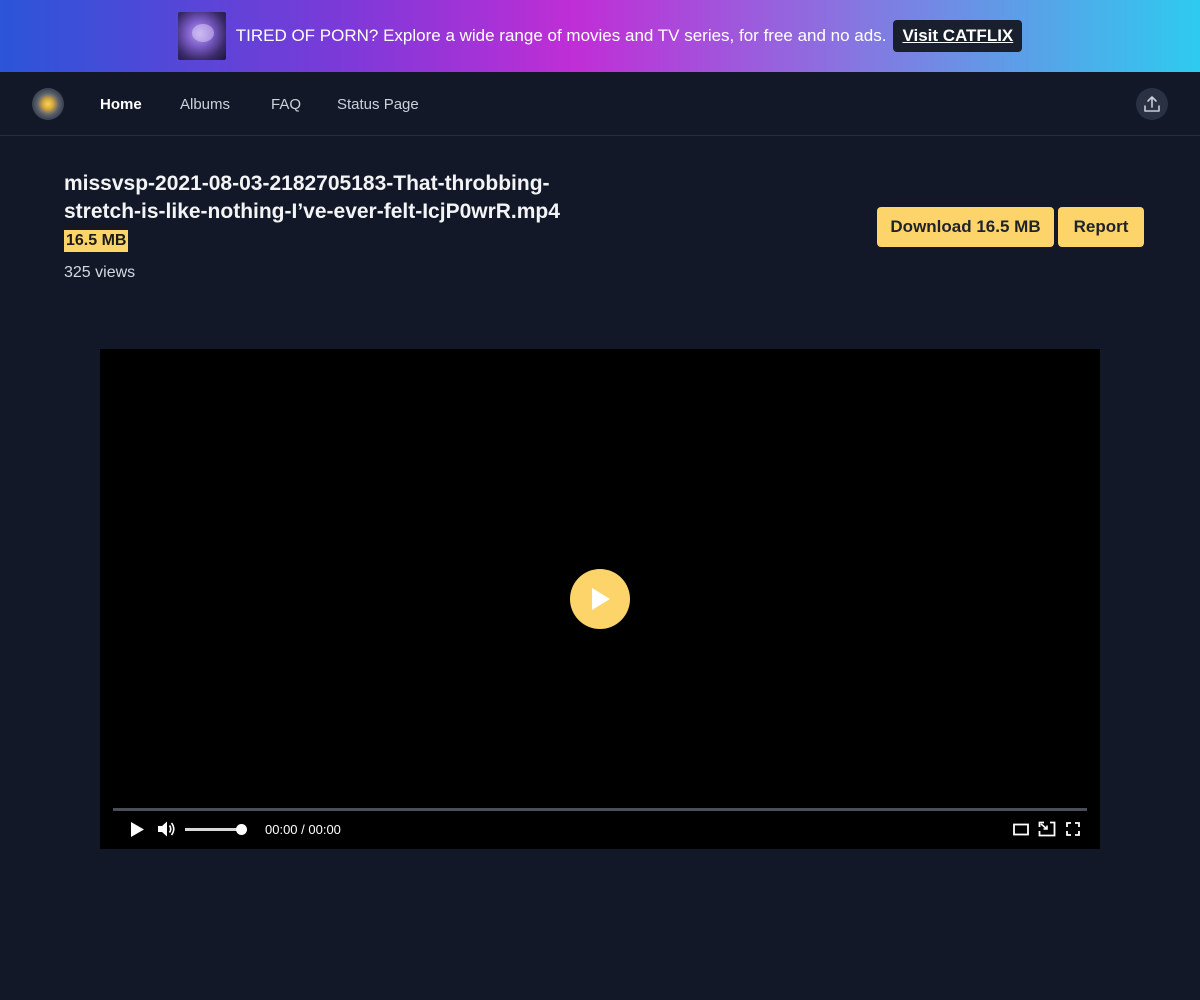 This screenshot has height=1000, width=1200. Describe the element at coordinates (286, 104) in the screenshot. I see `nav-link-faq: FAQ` at that location.